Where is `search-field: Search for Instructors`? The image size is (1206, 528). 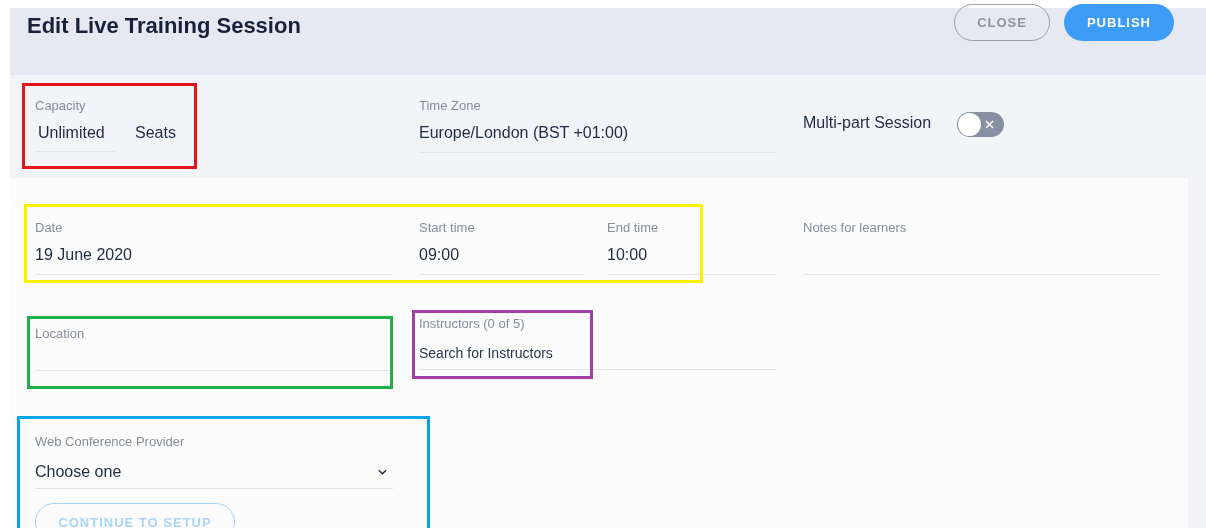
search-field: Search for Instructors is located at coordinates (598, 352).